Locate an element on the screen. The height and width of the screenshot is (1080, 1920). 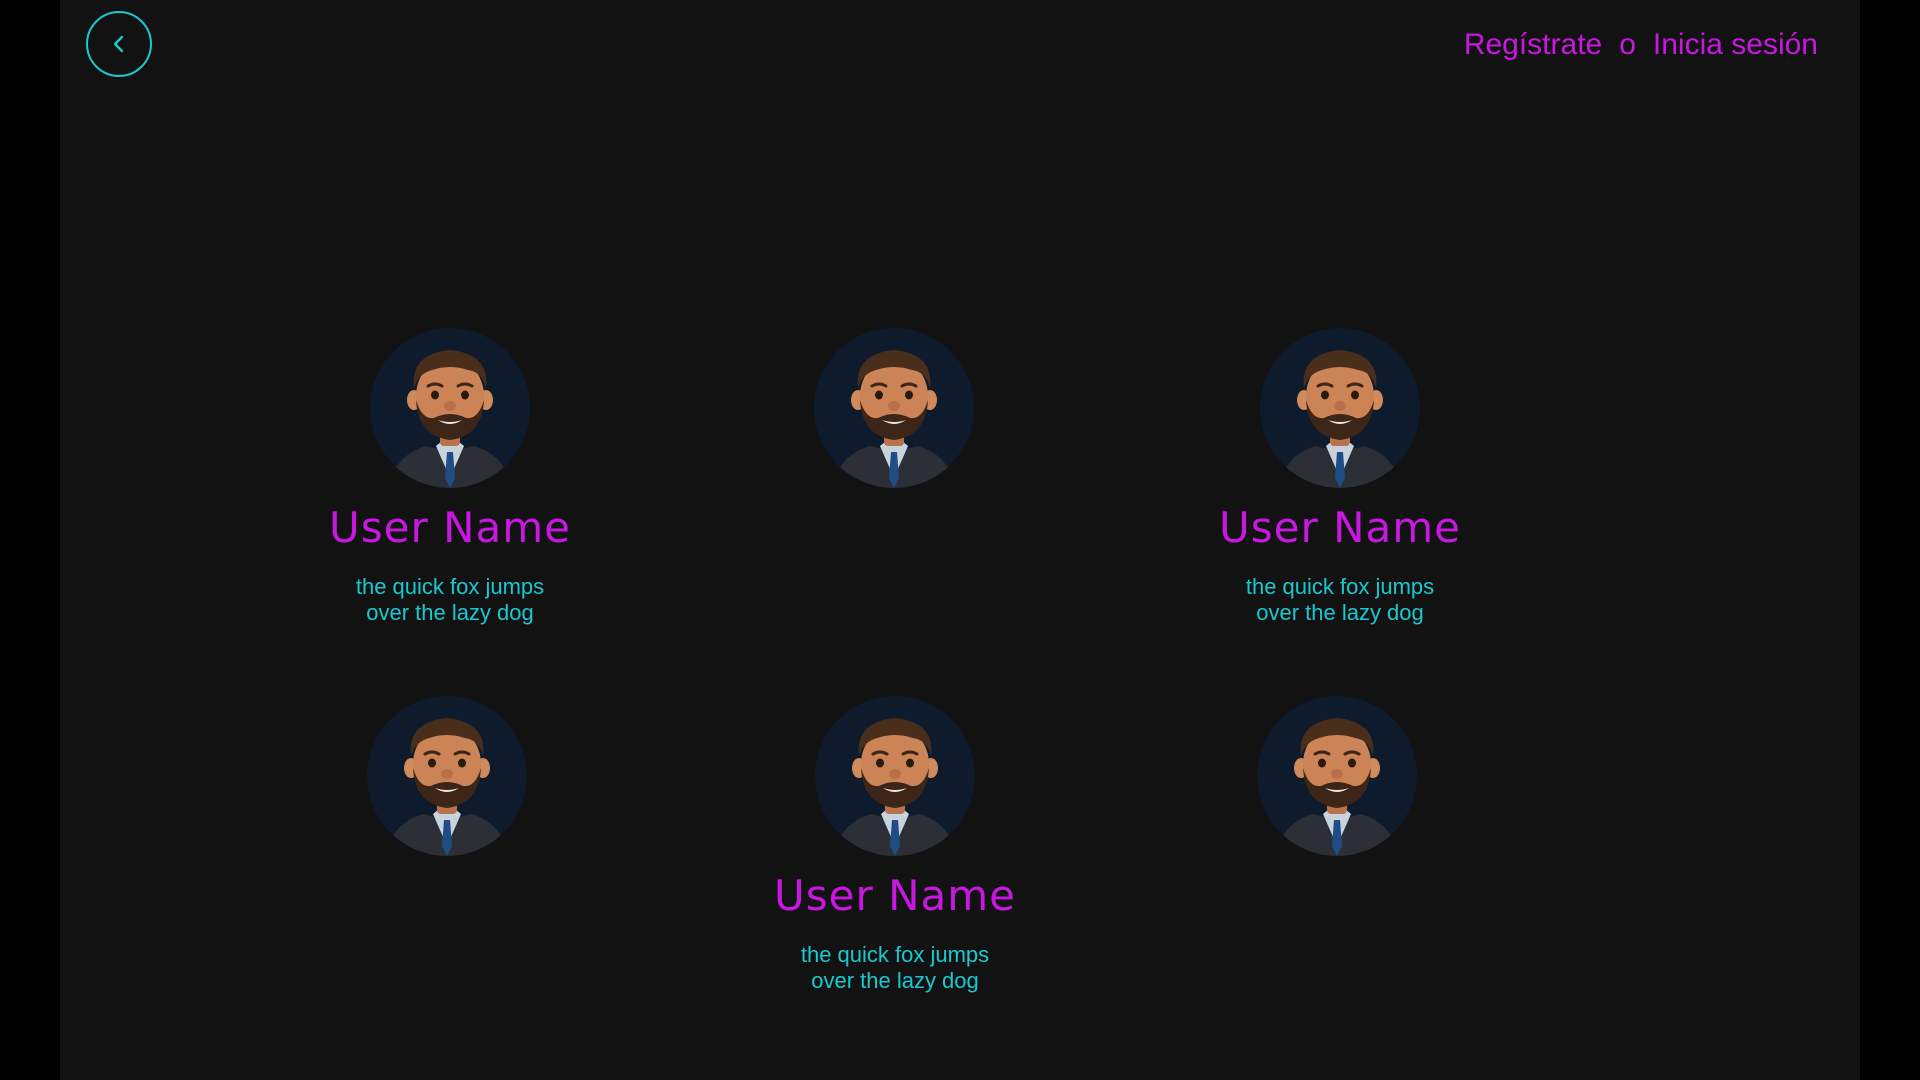
register-link: Regístrate is located at coordinates (1533, 45).